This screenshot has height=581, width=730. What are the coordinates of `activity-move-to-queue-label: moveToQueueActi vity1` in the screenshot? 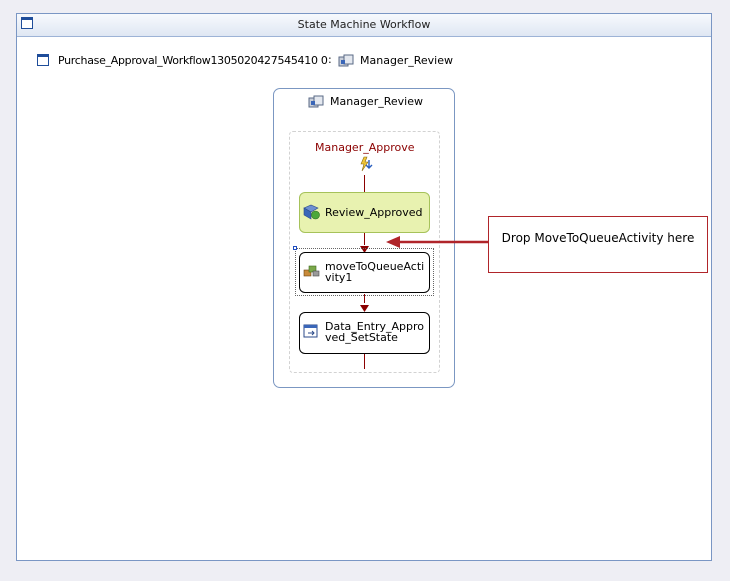 It's located at (375, 272).